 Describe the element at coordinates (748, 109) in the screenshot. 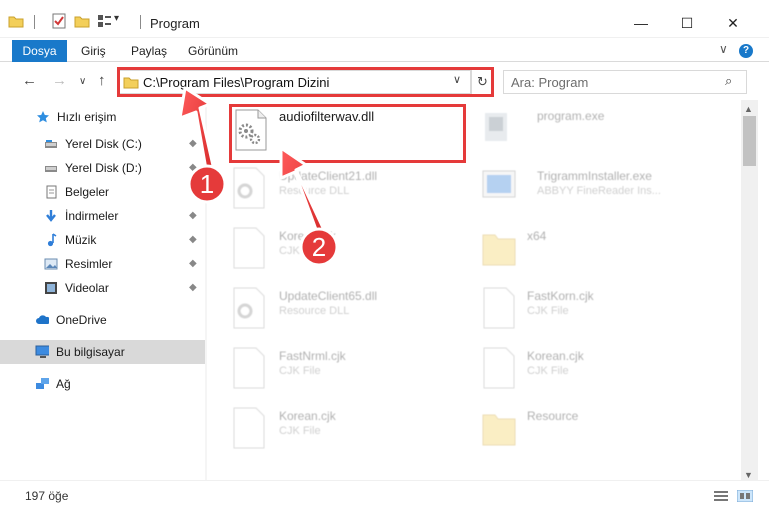

I see `scroll-up-icon: ▲` at that location.